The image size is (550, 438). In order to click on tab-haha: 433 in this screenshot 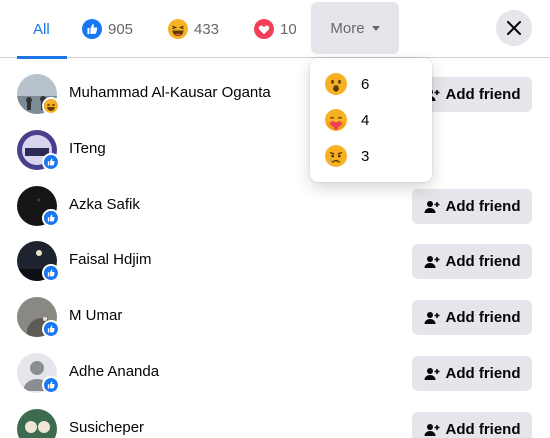, I will do `click(193, 29)`.